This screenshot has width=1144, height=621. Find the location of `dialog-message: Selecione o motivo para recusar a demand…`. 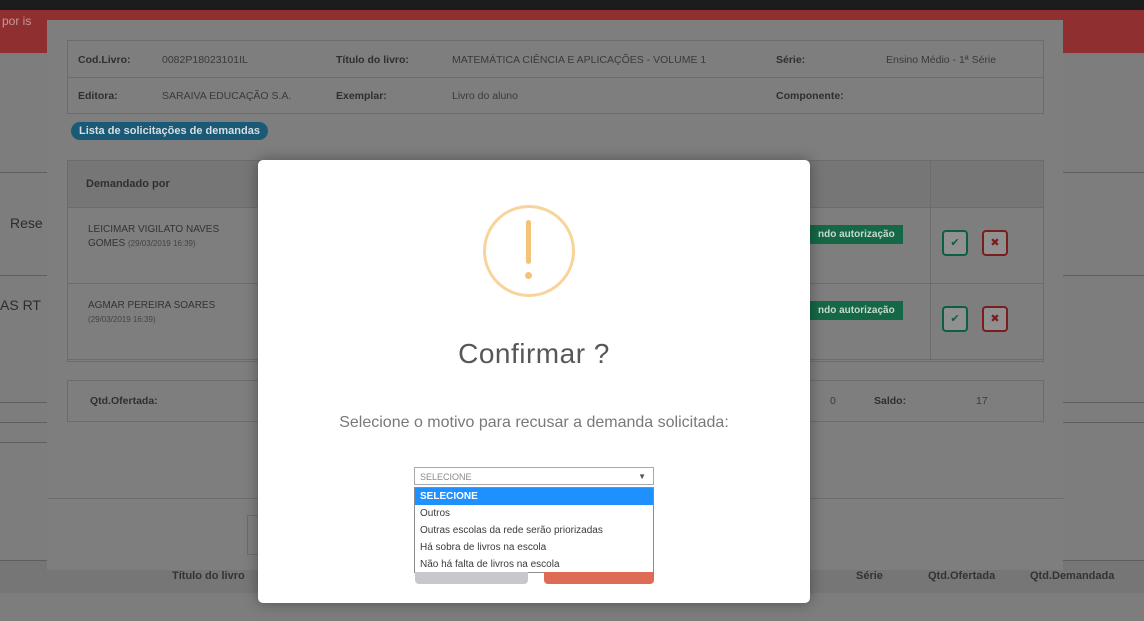

dialog-message: Selecione o motivo para recusar a demand… is located at coordinates (534, 422).